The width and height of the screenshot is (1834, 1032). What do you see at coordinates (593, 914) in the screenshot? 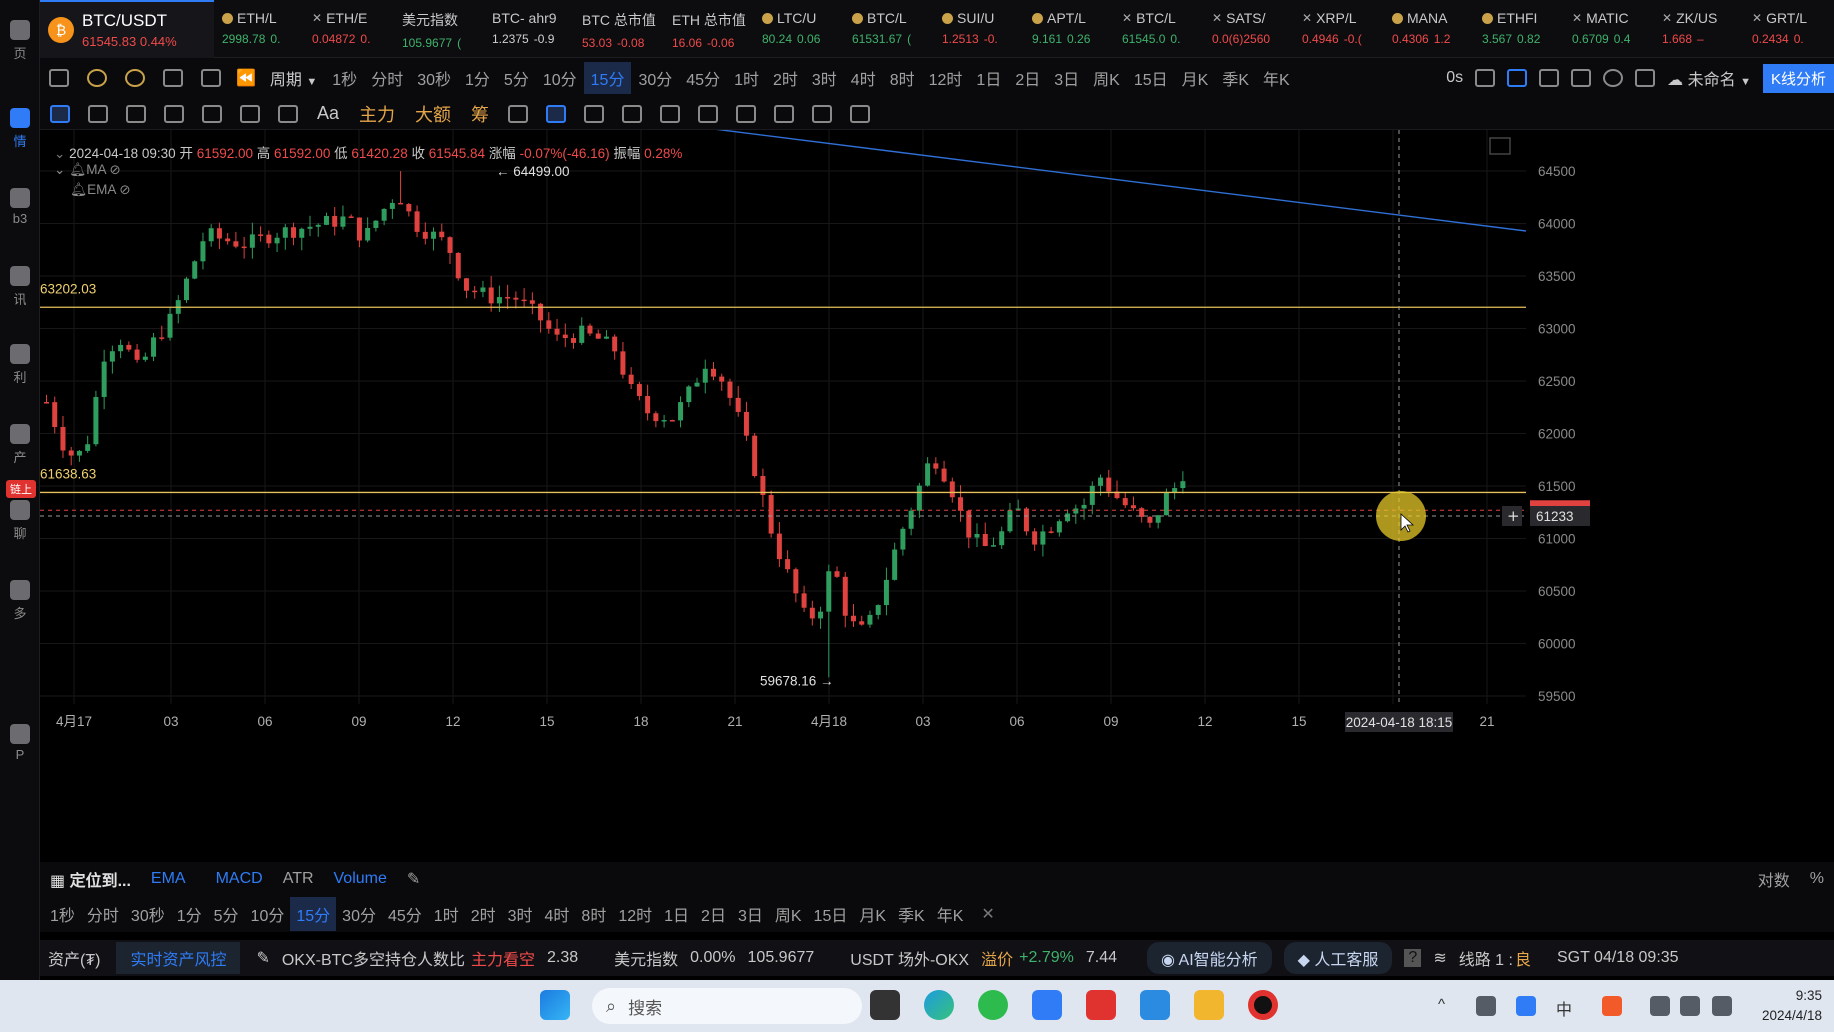
I see `interval-13: 8时` at bounding box center [593, 914].